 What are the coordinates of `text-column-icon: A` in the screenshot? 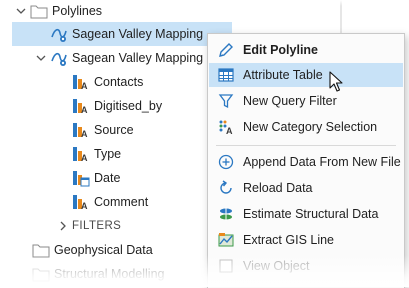 It's located at (81, 202).